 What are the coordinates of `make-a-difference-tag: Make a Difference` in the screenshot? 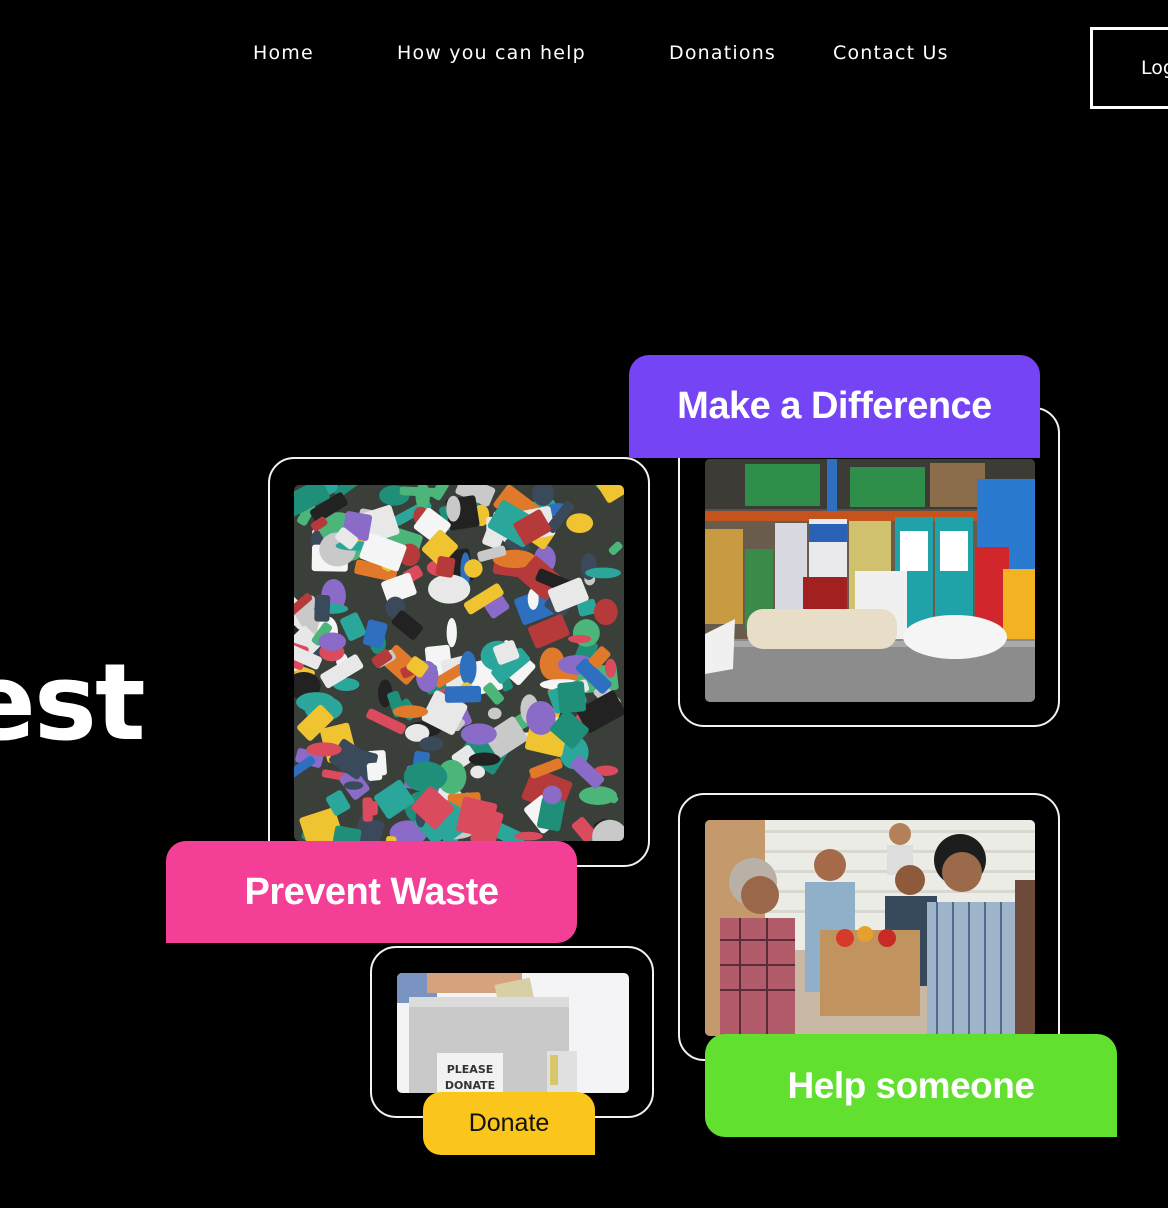 It's located at (834, 406).